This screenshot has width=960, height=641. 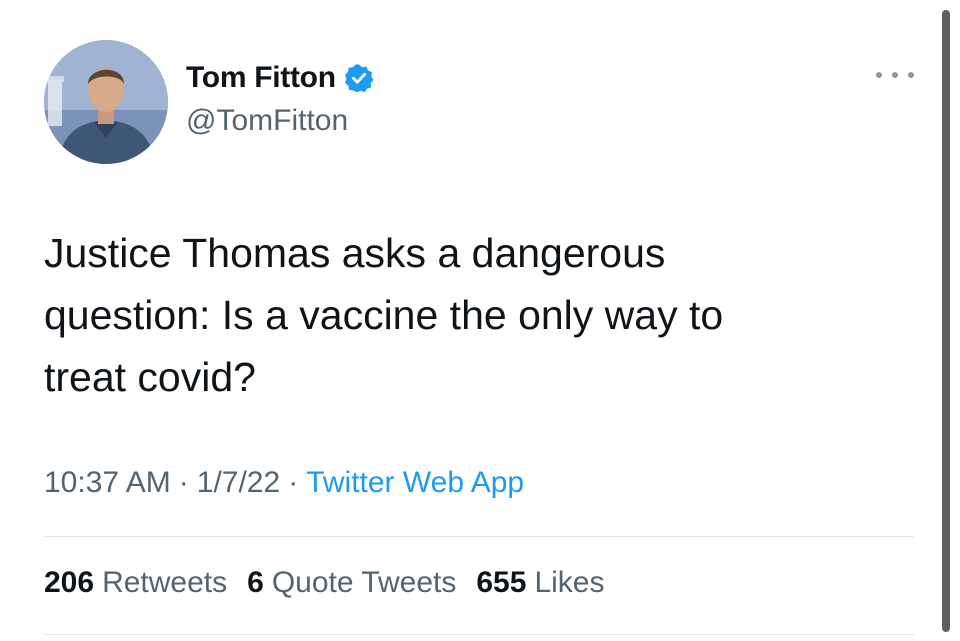 What do you see at coordinates (359, 78) in the screenshot?
I see `verified-badge-icon` at bounding box center [359, 78].